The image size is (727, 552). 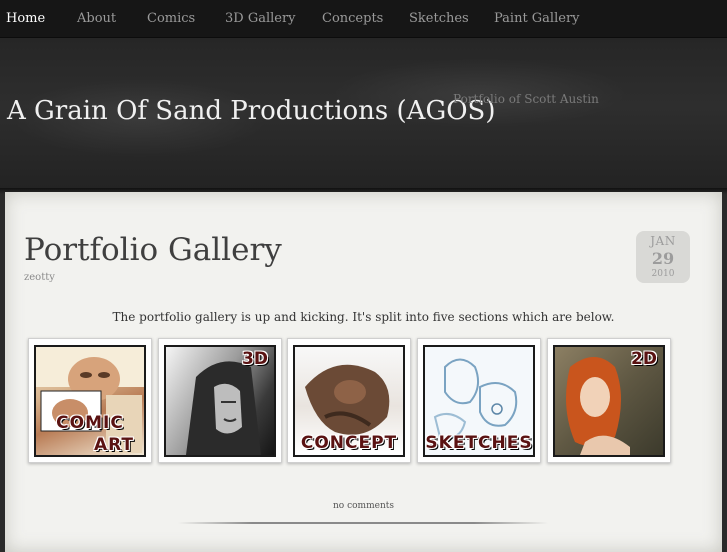 What do you see at coordinates (90, 423) in the screenshot?
I see `comic-label-line1: COMIC` at bounding box center [90, 423].